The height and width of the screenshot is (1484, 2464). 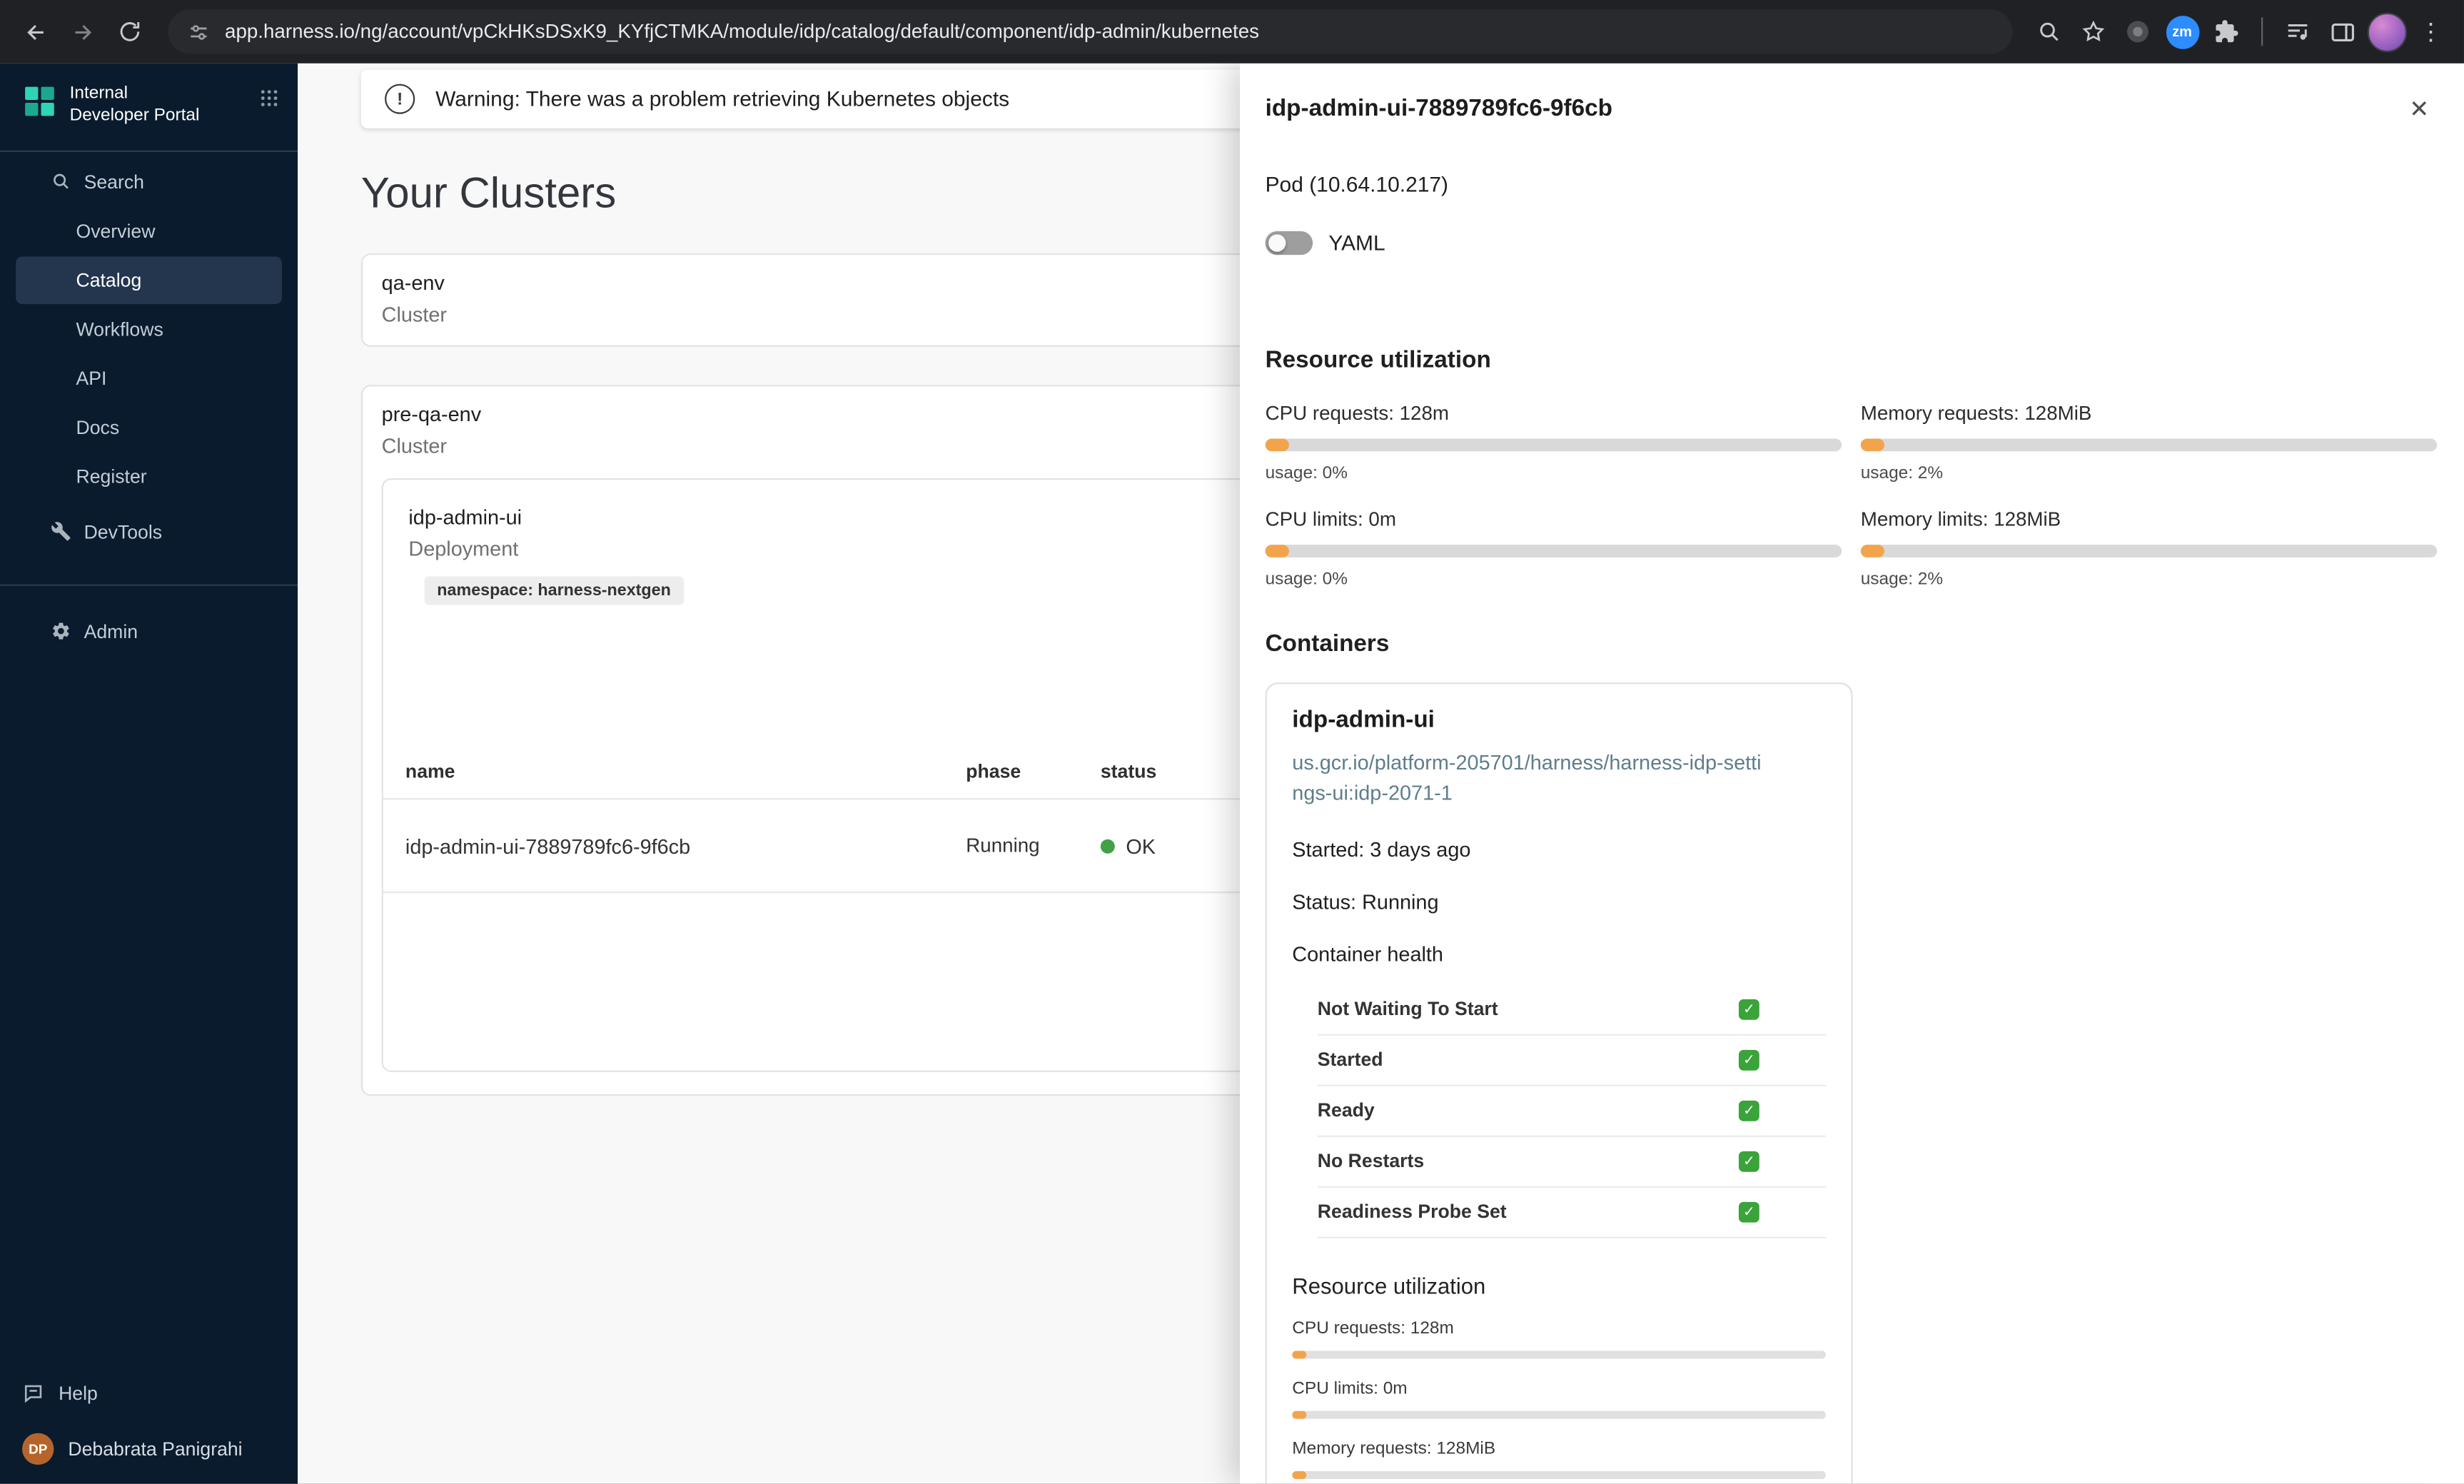 I want to click on wrench-icon, so click(x=60, y=531).